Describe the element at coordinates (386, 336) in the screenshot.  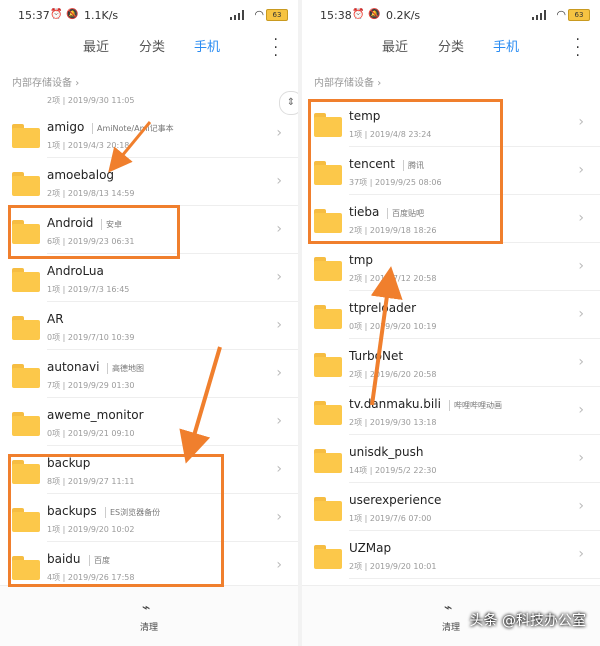
I see `arrow-temp` at that location.